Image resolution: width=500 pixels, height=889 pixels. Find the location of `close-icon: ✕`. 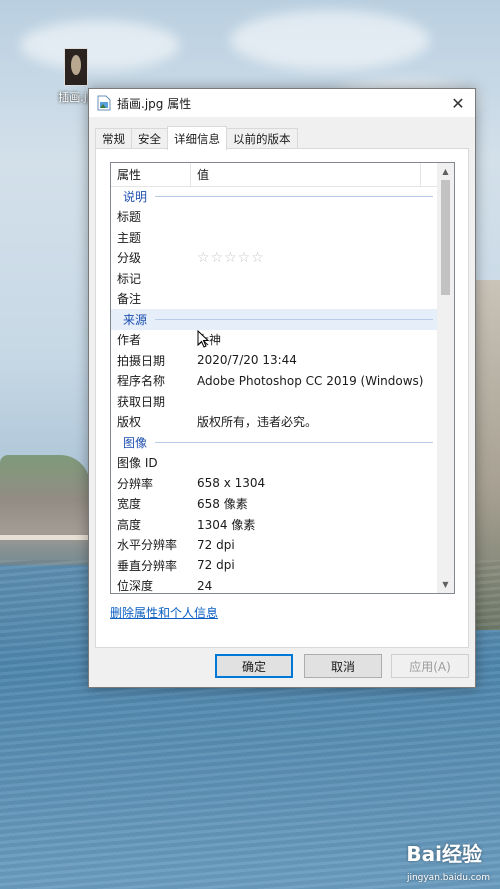

close-icon: ✕ is located at coordinates (458, 103).